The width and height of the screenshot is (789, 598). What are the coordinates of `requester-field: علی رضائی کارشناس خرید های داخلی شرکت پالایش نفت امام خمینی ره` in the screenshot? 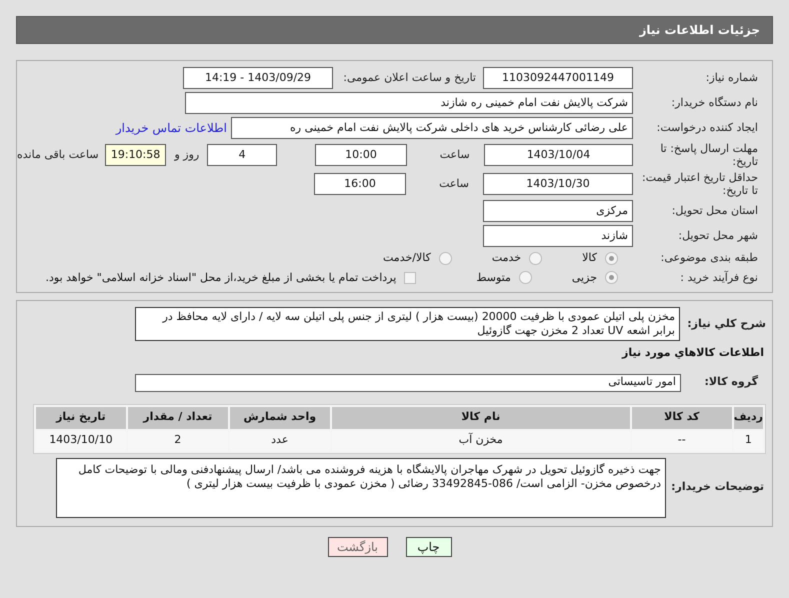 It's located at (432, 128).